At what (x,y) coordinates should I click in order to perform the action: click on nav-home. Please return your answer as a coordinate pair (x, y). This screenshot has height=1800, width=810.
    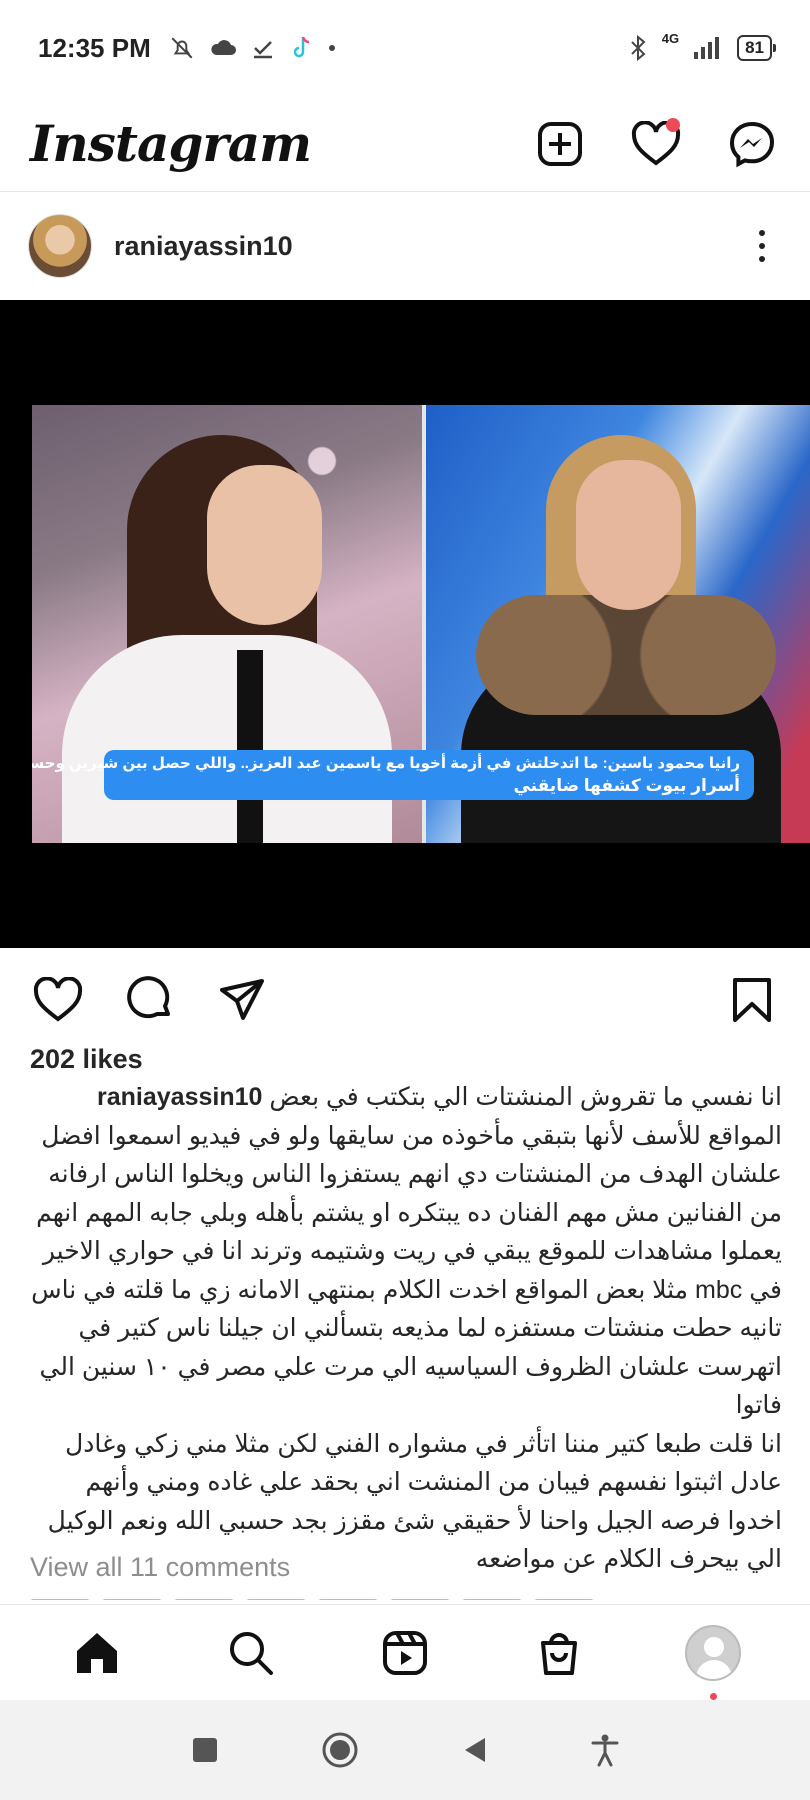
    Looking at the image, I should click on (97, 1653).